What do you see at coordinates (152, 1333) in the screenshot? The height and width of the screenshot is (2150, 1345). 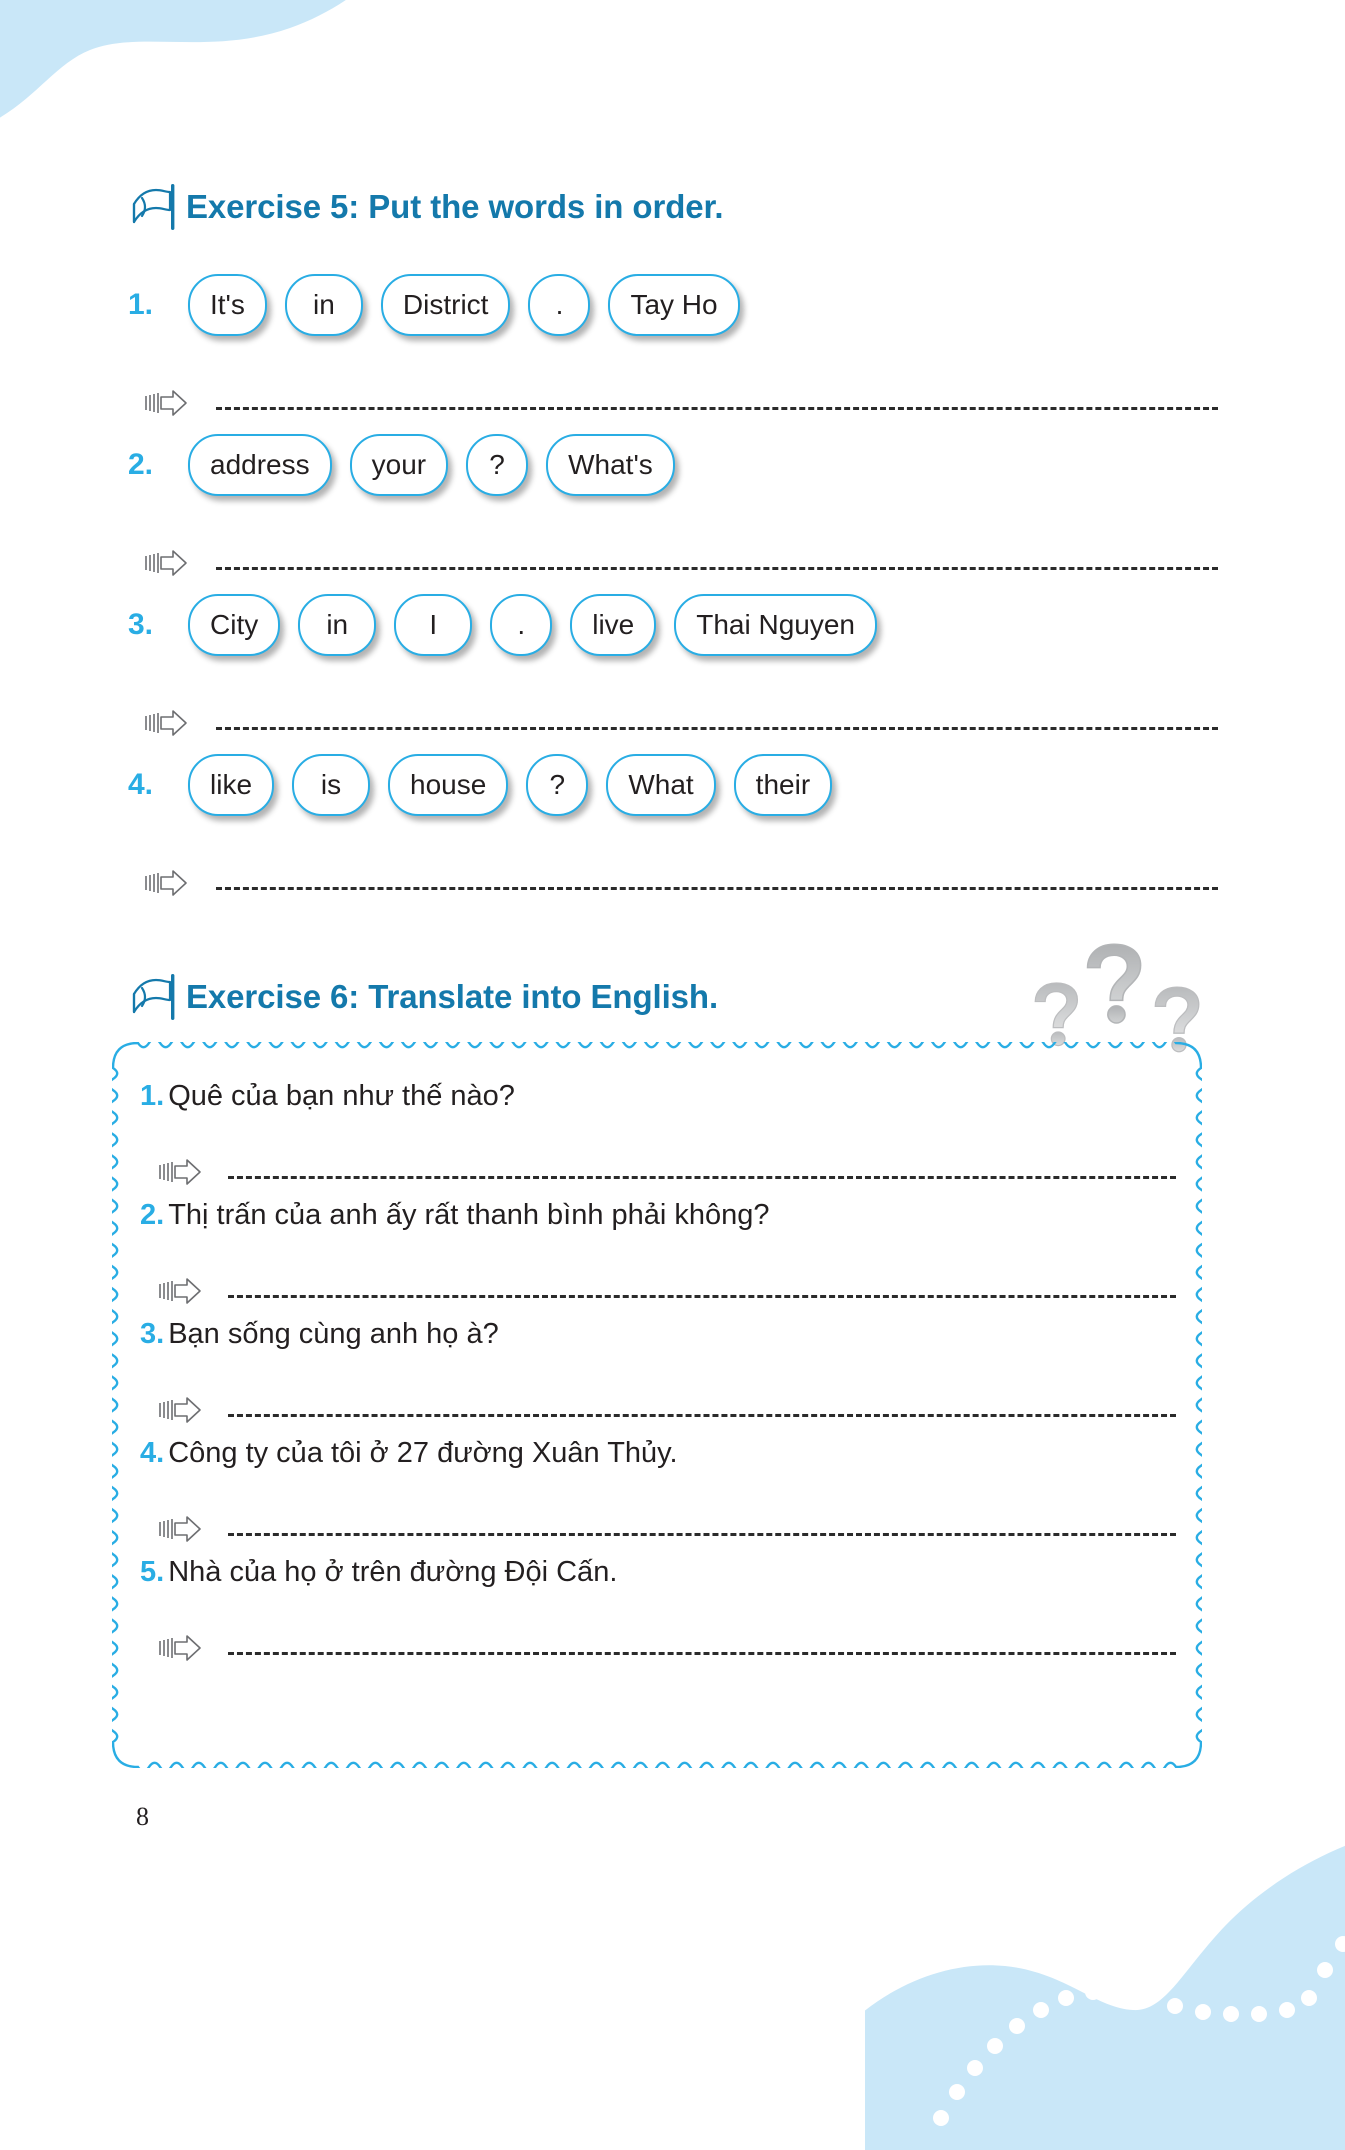 I see `item-number: 3.` at bounding box center [152, 1333].